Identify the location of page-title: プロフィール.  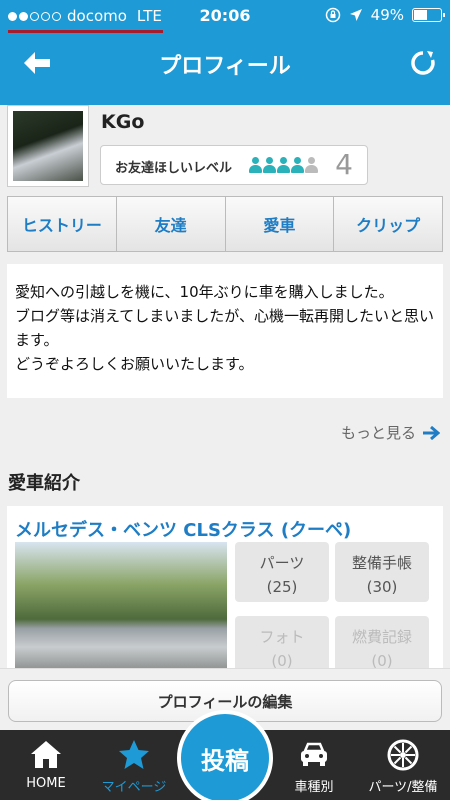
(225, 66).